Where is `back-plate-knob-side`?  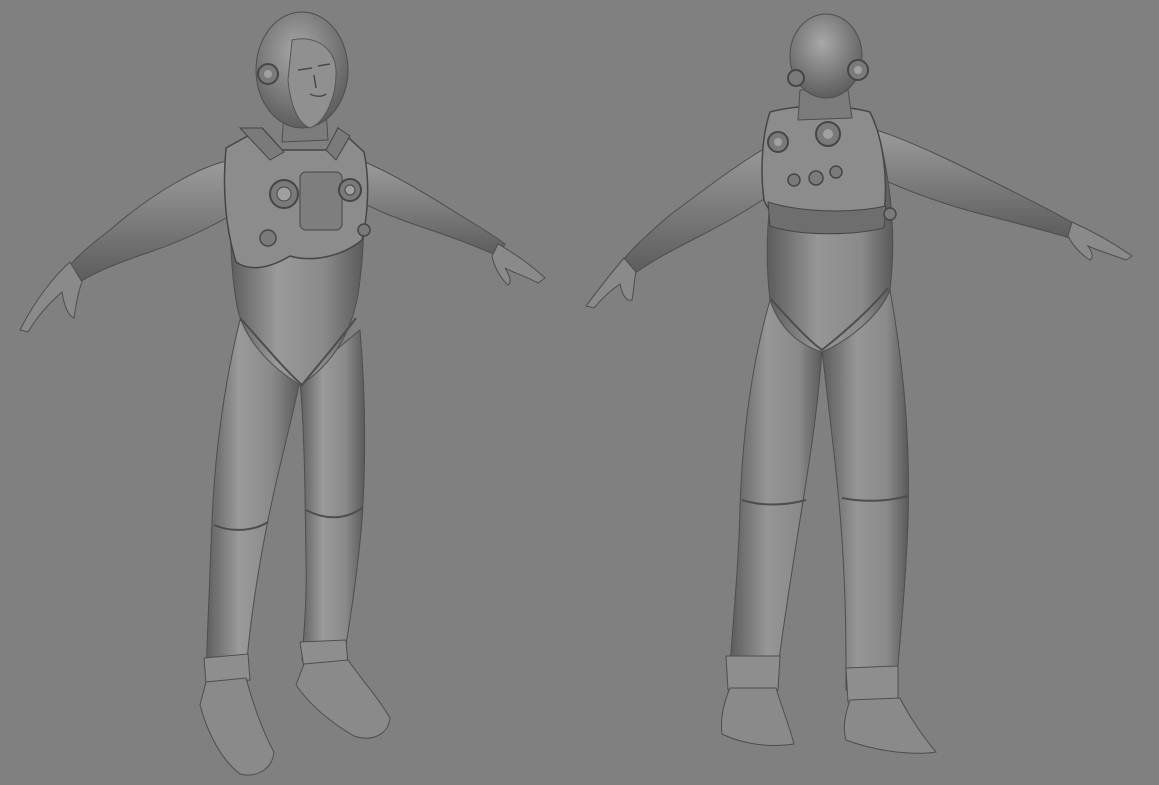
back-plate-knob-side is located at coordinates (890, 214).